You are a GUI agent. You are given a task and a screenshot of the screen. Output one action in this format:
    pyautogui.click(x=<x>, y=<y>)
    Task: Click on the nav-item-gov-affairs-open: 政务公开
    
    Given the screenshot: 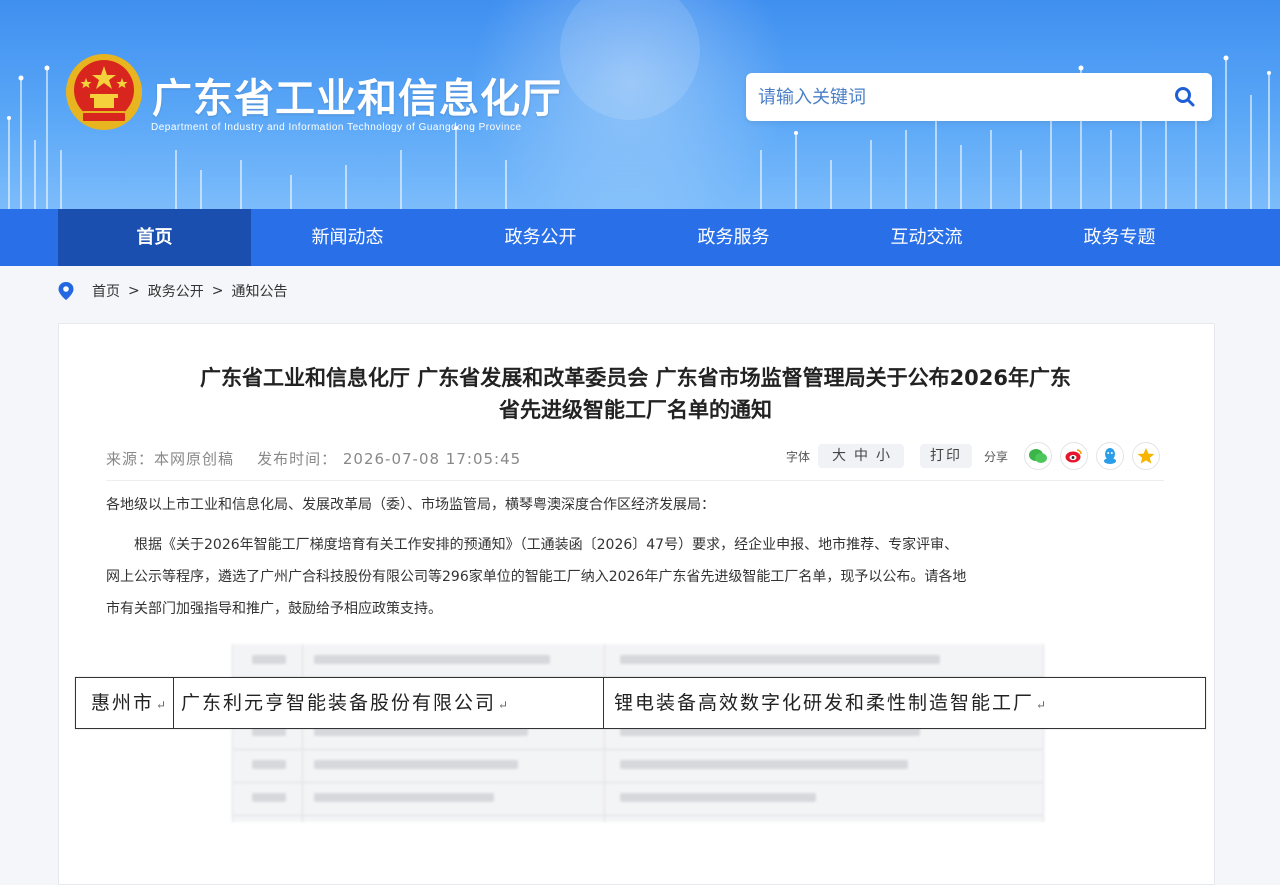 What is the action you would take?
    pyautogui.click(x=540, y=237)
    